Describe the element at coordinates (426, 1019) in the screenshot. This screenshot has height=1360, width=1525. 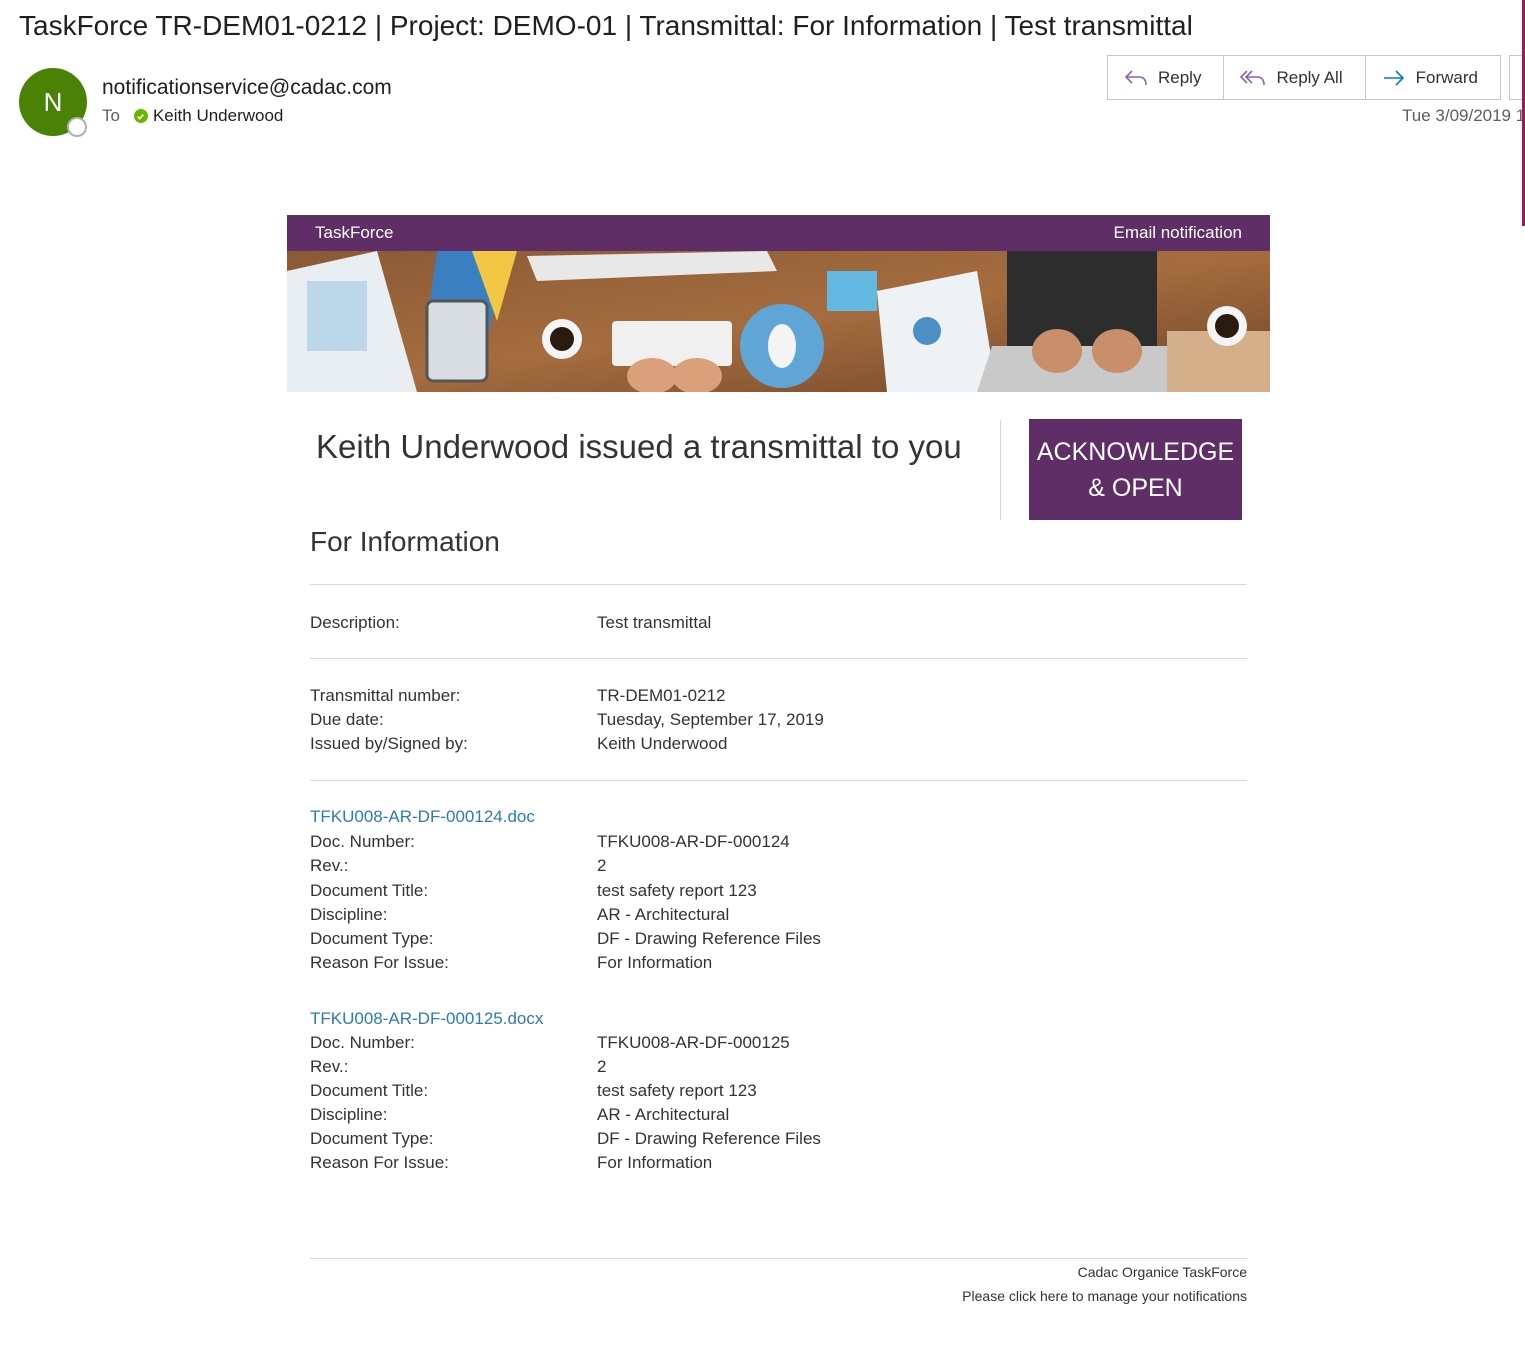
I see `document-link: TFKU008-AR-DF-000125.docx` at that location.